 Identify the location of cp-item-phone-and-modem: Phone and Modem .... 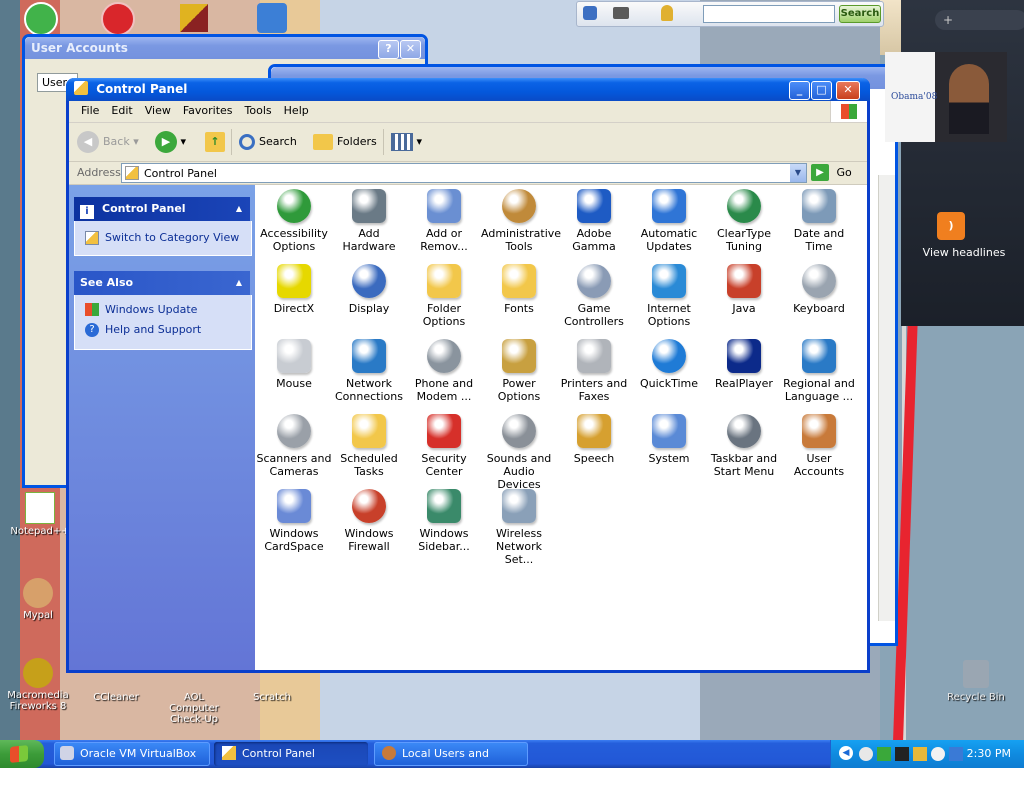
(444, 371).